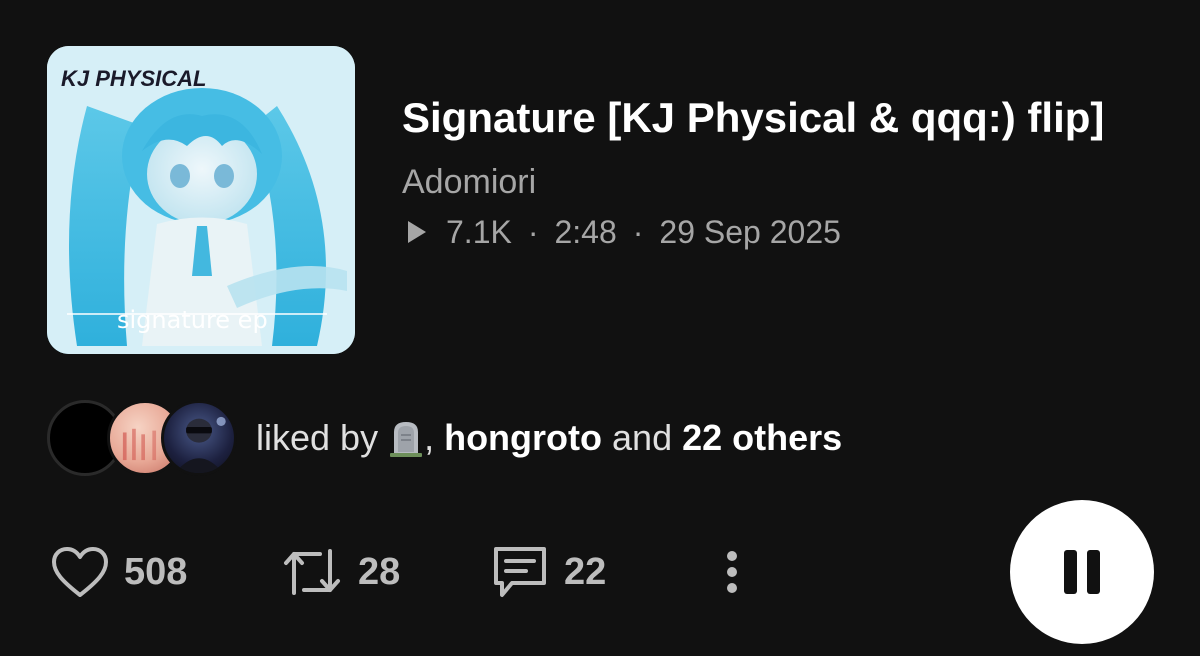 The height and width of the screenshot is (656, 1200). I want to click on avatar, so click(199, 438).